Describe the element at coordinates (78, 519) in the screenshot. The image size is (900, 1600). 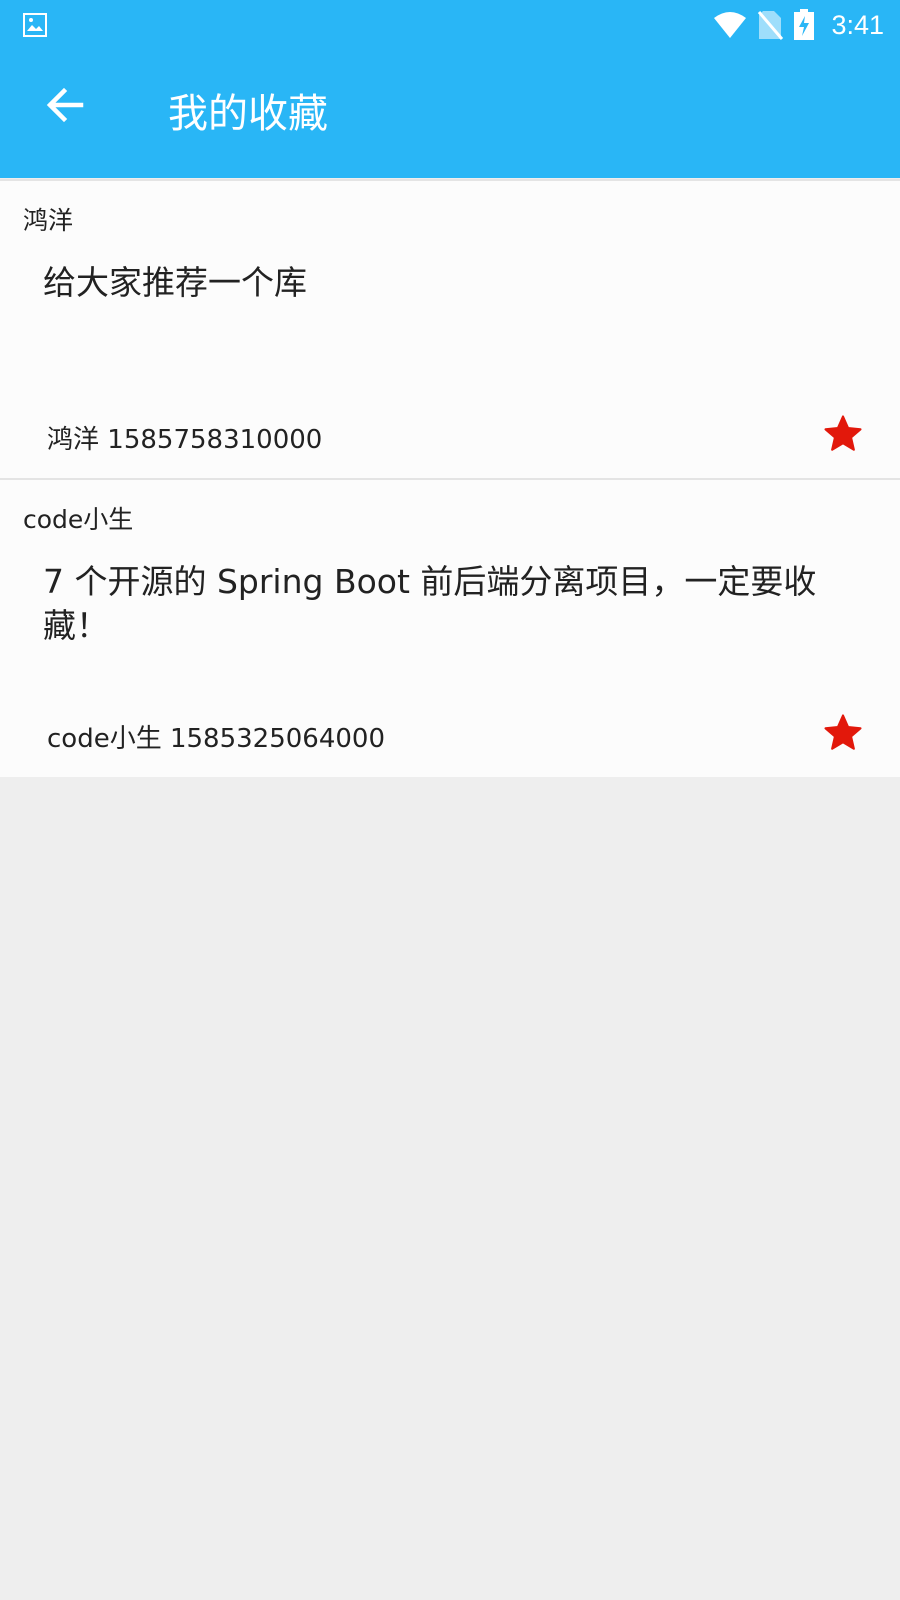
I see `card-author: code小生` at that location.